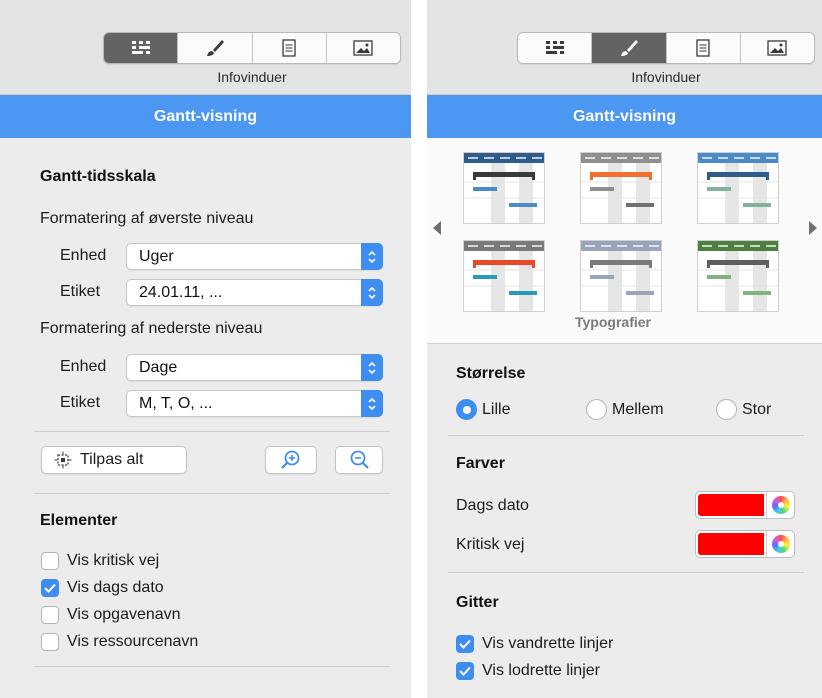 The height and width of the screenshot is (698, 822). I want to click on show-resource-name-checkbox: Vis ressourcenavn, so click(119, 642).